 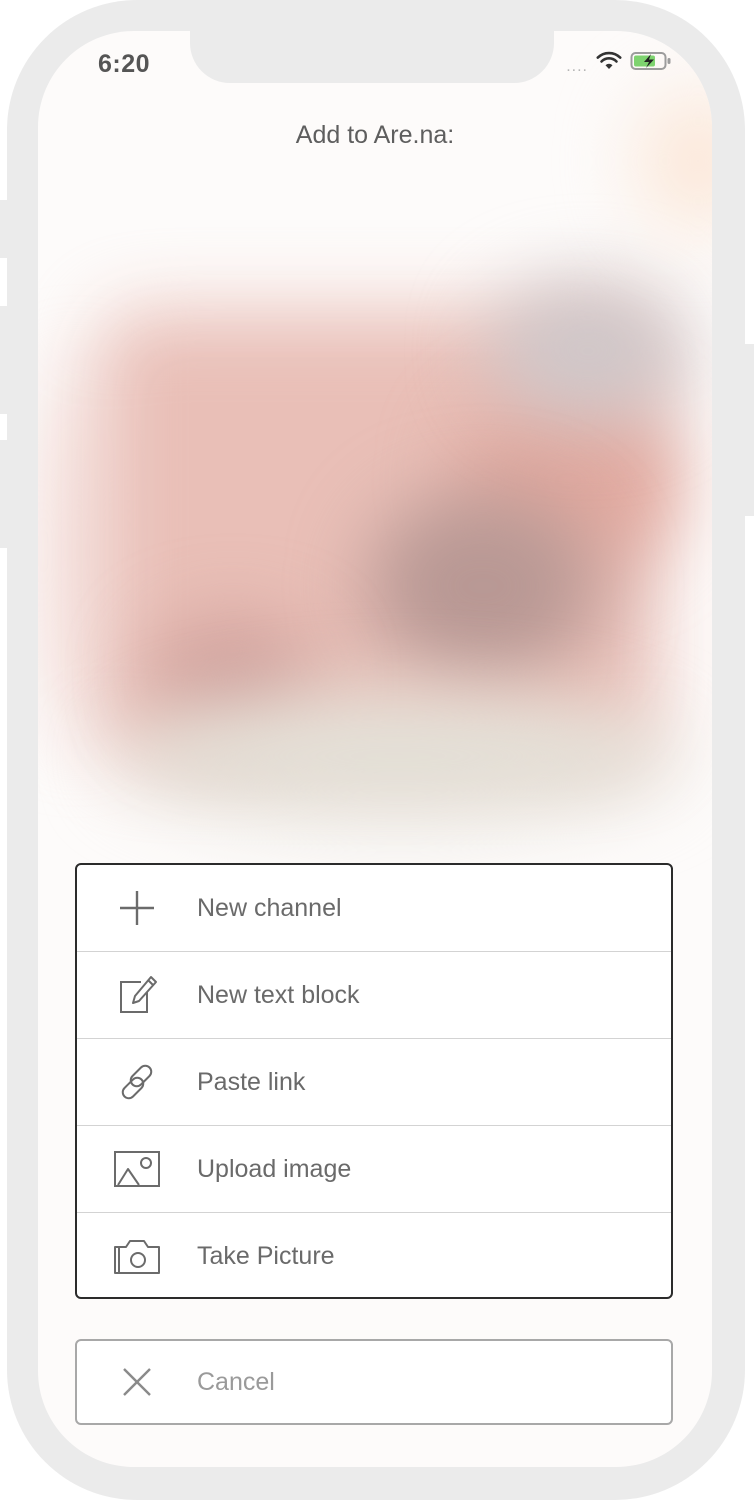 I want to click on battery-charging-icon, so click(x=651, y=63).